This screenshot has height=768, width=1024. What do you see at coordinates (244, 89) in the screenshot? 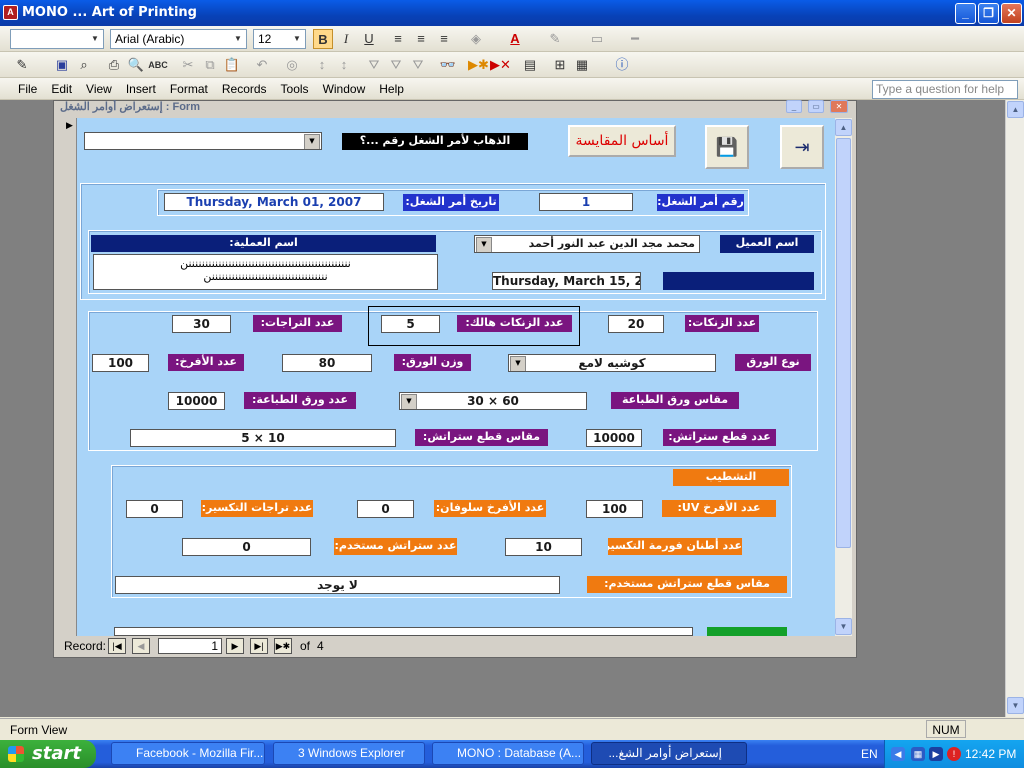
I see `menu-records: Records` at bounding box center [244, 89].